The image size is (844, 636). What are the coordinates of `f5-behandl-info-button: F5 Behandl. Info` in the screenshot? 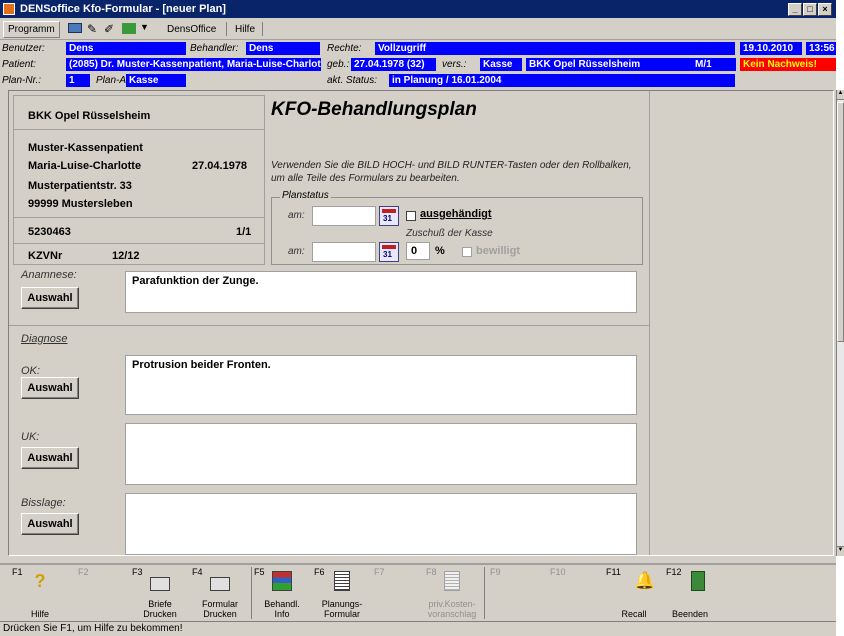 It's located at (282, 593).